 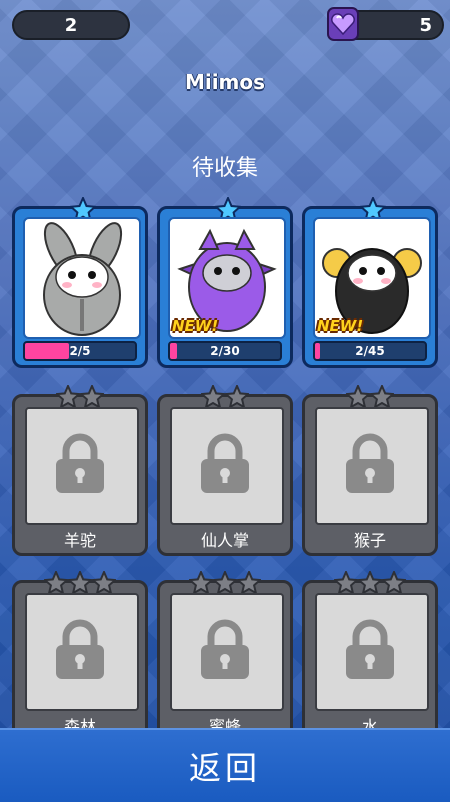 I want to click on creature-card-bunny: 2/5, so click(x=80, y=282).